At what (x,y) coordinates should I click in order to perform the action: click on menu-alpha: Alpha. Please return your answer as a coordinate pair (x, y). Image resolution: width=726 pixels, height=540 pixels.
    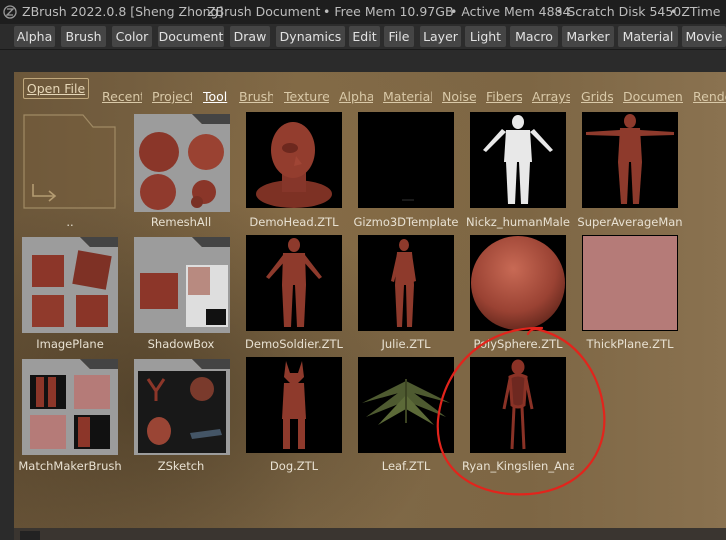
    Looking at the image, I should click on (34, 36).